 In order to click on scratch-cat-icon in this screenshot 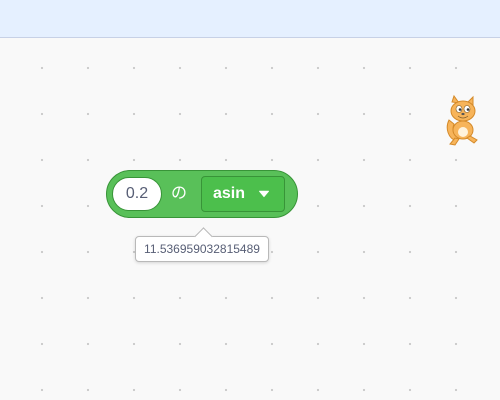, I will do `click(462, 120)`.